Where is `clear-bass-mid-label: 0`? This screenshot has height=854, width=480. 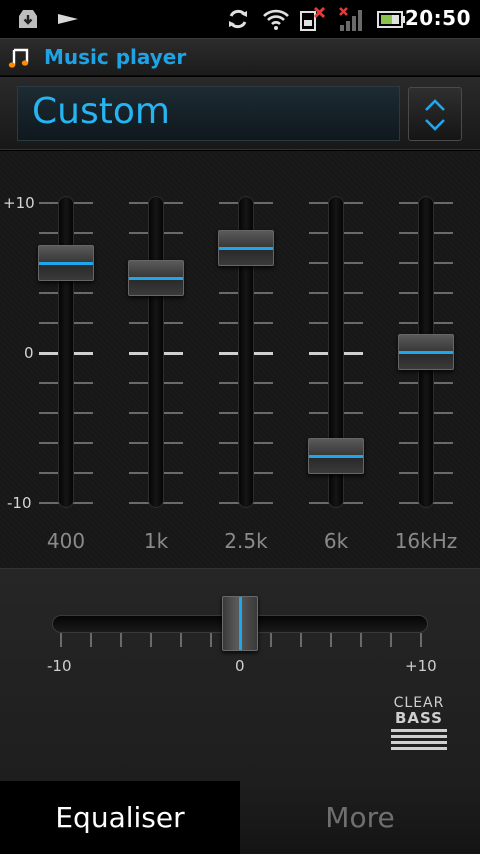 clear-bass-mid-label: 0 is located at coordinates (240, 666).